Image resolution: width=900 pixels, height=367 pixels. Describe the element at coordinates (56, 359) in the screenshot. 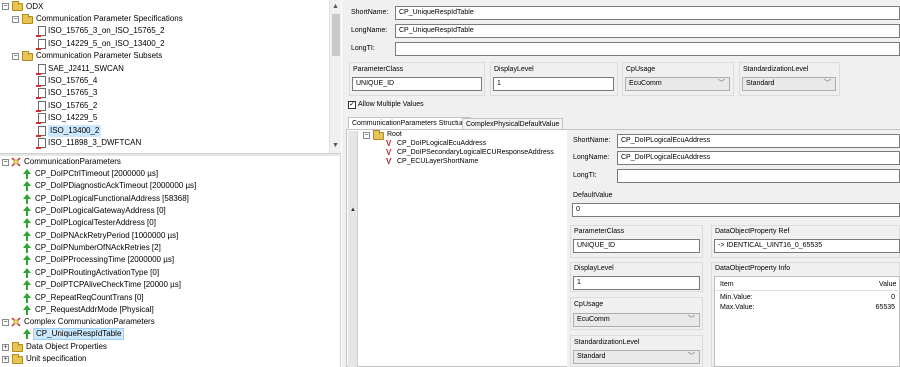

I see `tree-item-unit-specification: Unit specification` at that location.